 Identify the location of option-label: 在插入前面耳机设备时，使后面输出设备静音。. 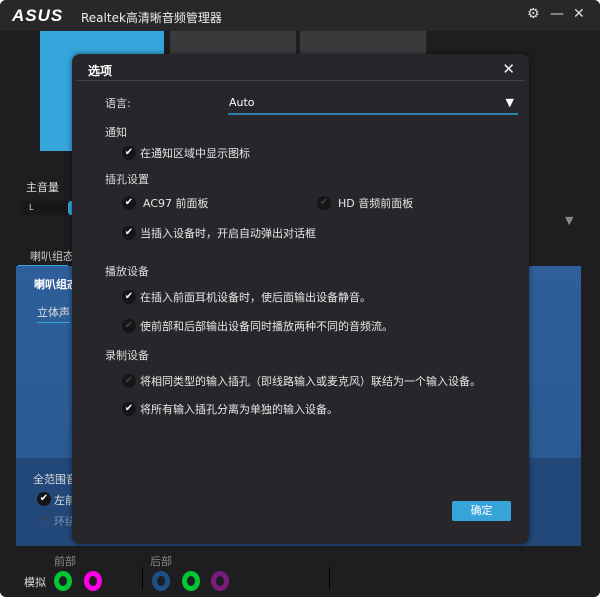
(255, 297).